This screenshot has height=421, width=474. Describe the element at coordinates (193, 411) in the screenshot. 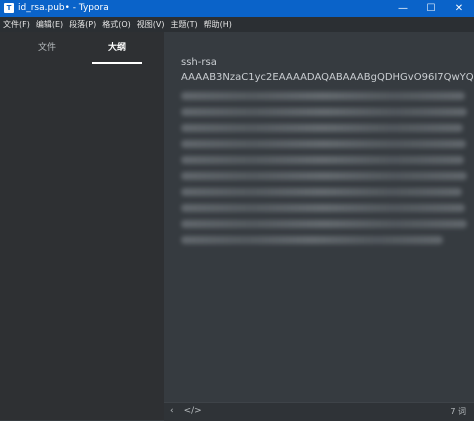

I see `source-code-mode-icon: </>` at that location.